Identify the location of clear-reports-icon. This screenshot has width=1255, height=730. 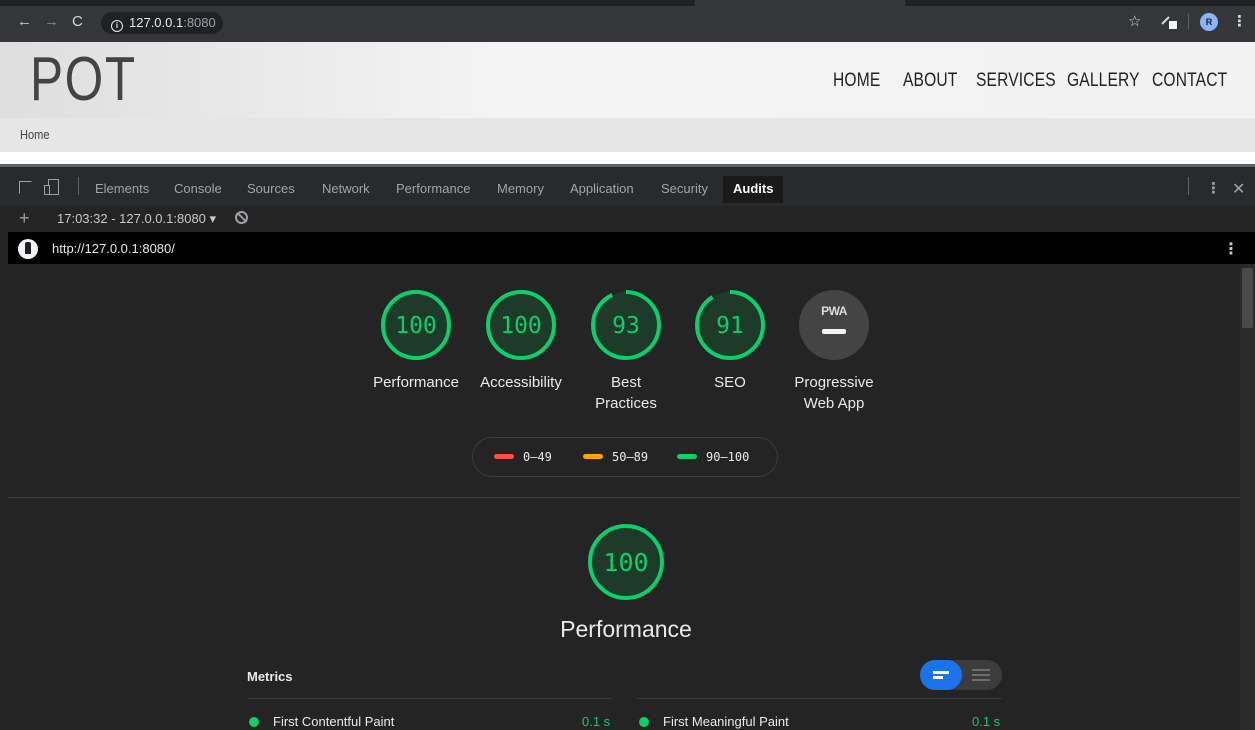
(241, 217).